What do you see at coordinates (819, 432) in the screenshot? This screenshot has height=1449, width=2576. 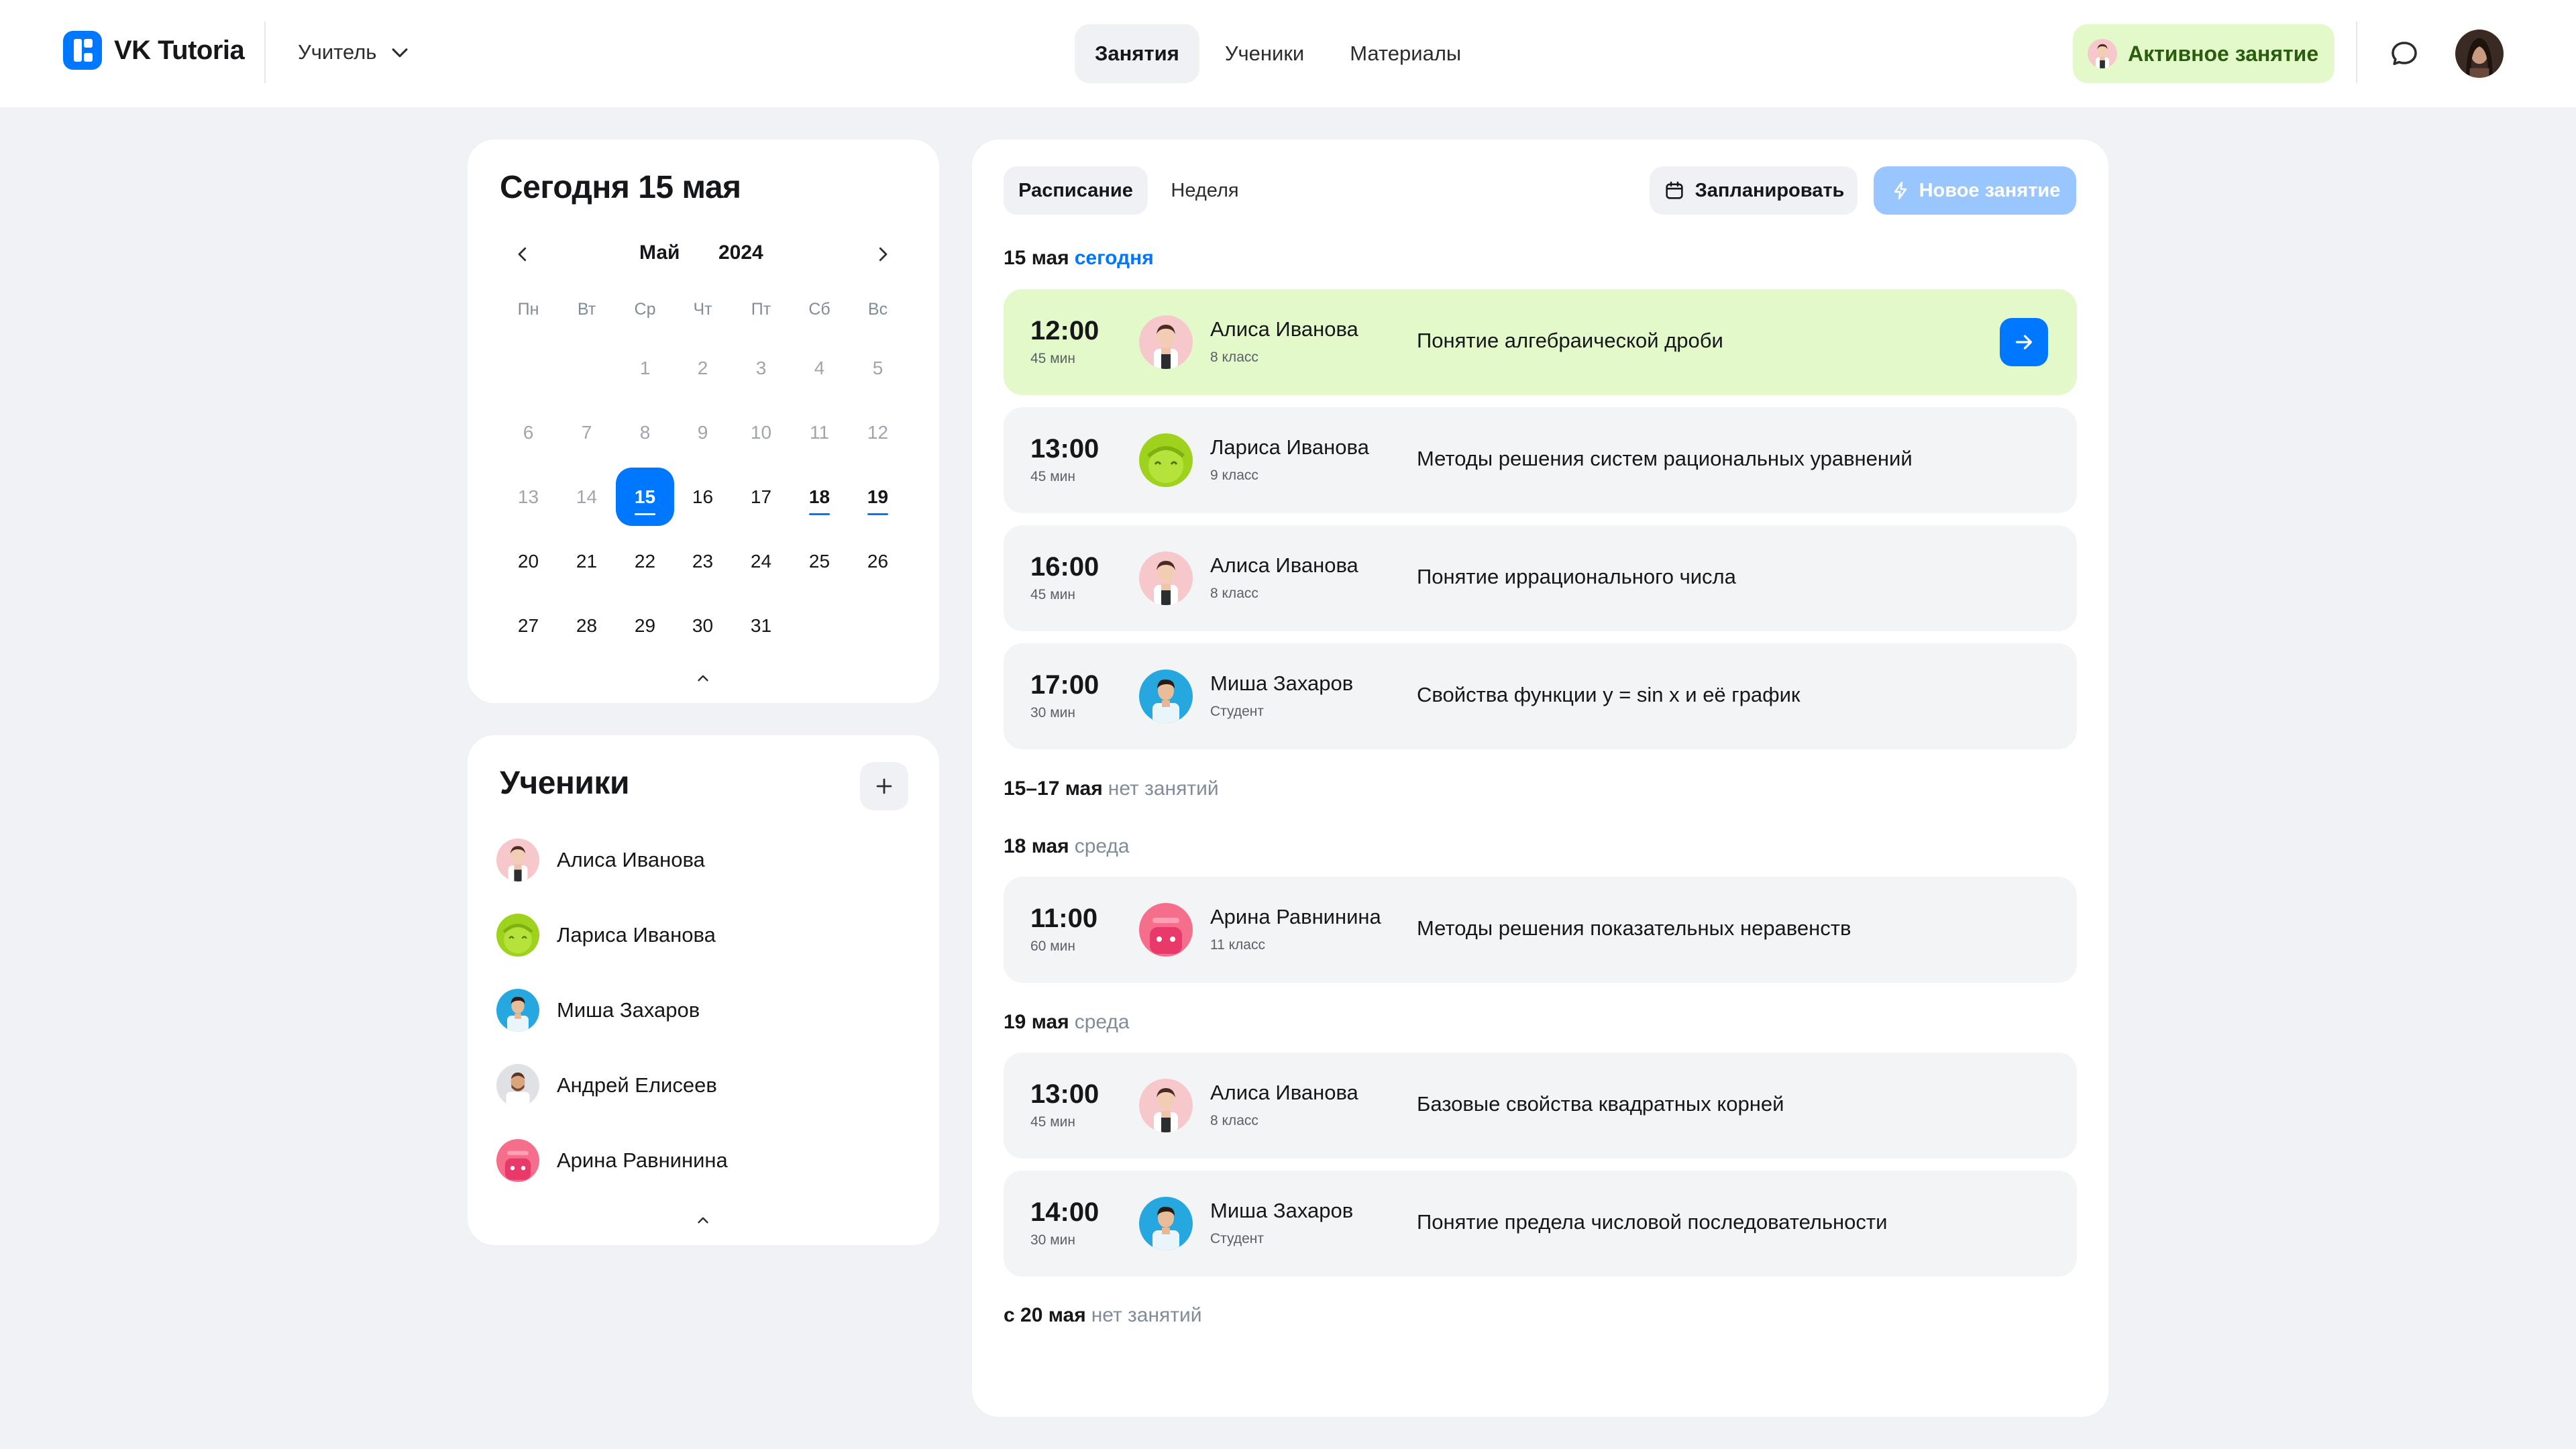 I see `calendar-day-11: 11` at bounding box center [819, 432].